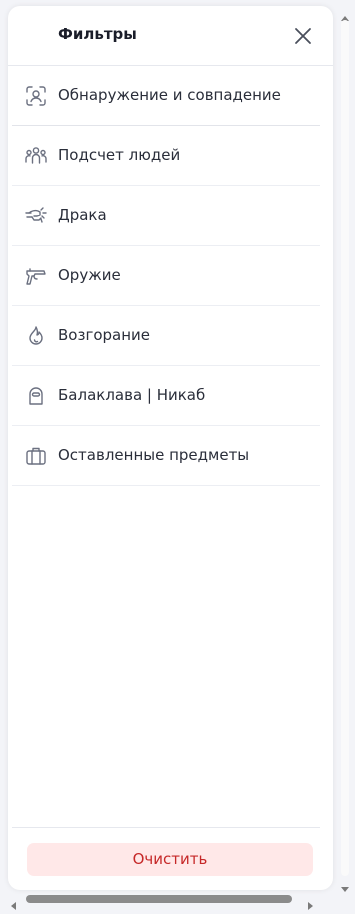 This screenshot has height=914, width=355. What do you see at coordinates (104, 335) in the screenshot?
I see `filter-label: Возгорание` at bounding box center [104, 335].